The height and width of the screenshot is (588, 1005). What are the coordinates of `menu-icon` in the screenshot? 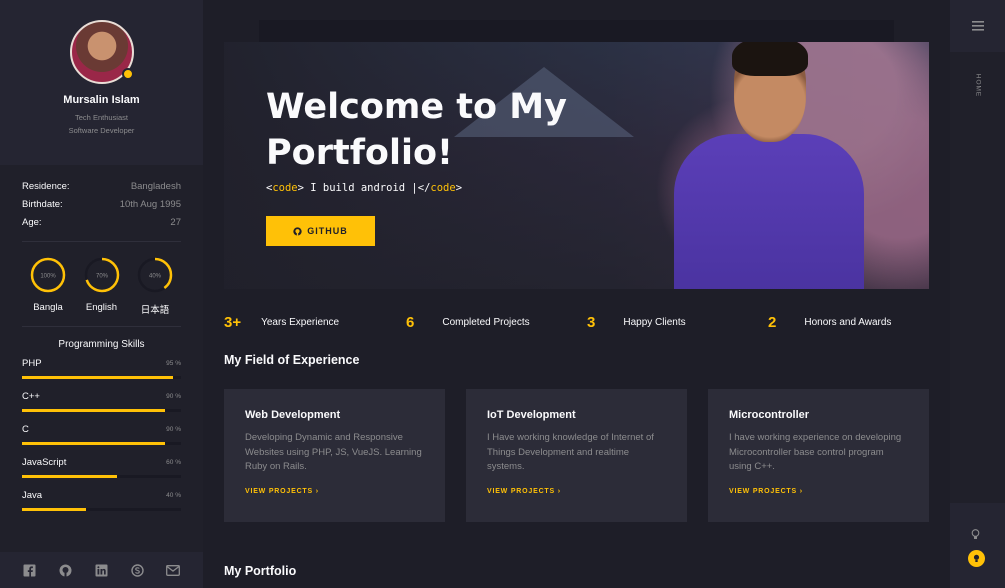 It's located at (977, 26).